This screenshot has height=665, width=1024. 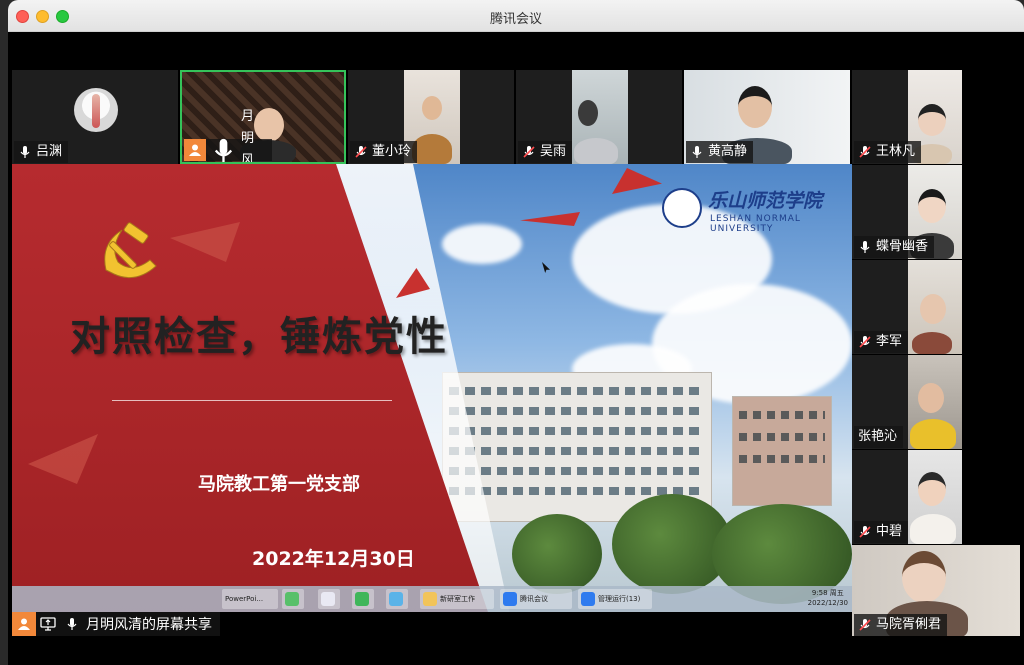 I want to click on slide-date: 2022年12月30日, so click(x=333, y=559).